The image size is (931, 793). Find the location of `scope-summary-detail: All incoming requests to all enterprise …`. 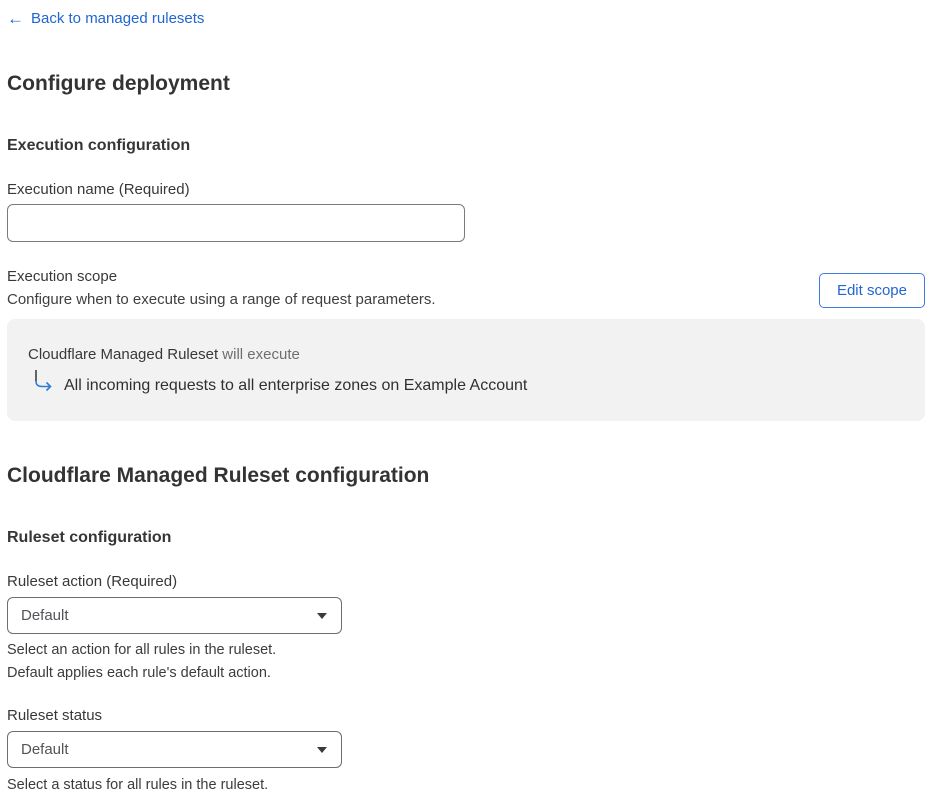

scope-summary-detail: All incoming requests to all enterprise … is located at coordinates (296, 385).